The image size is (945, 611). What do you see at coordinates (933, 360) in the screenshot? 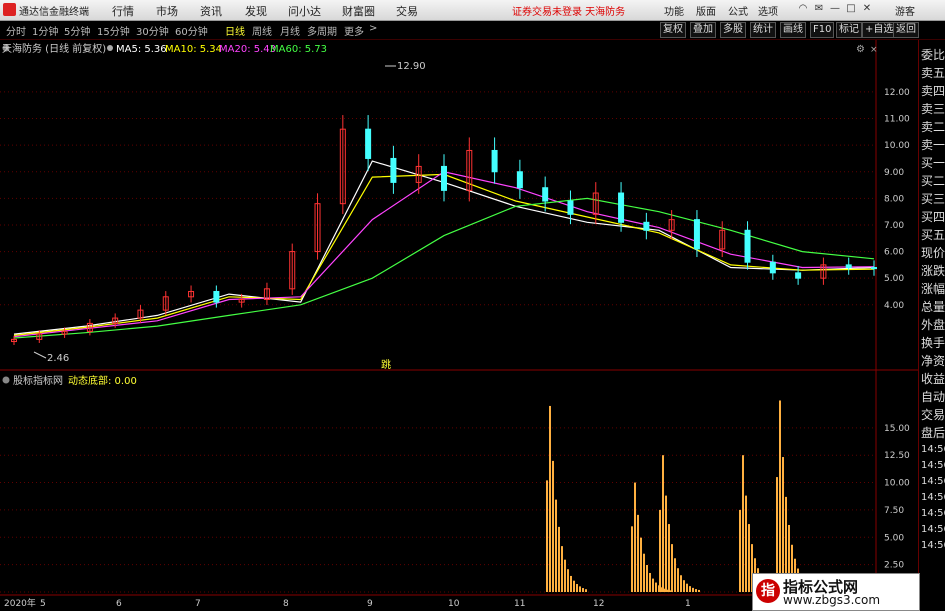
I see `quote-label: 净资` at bounding box center [933, 360].